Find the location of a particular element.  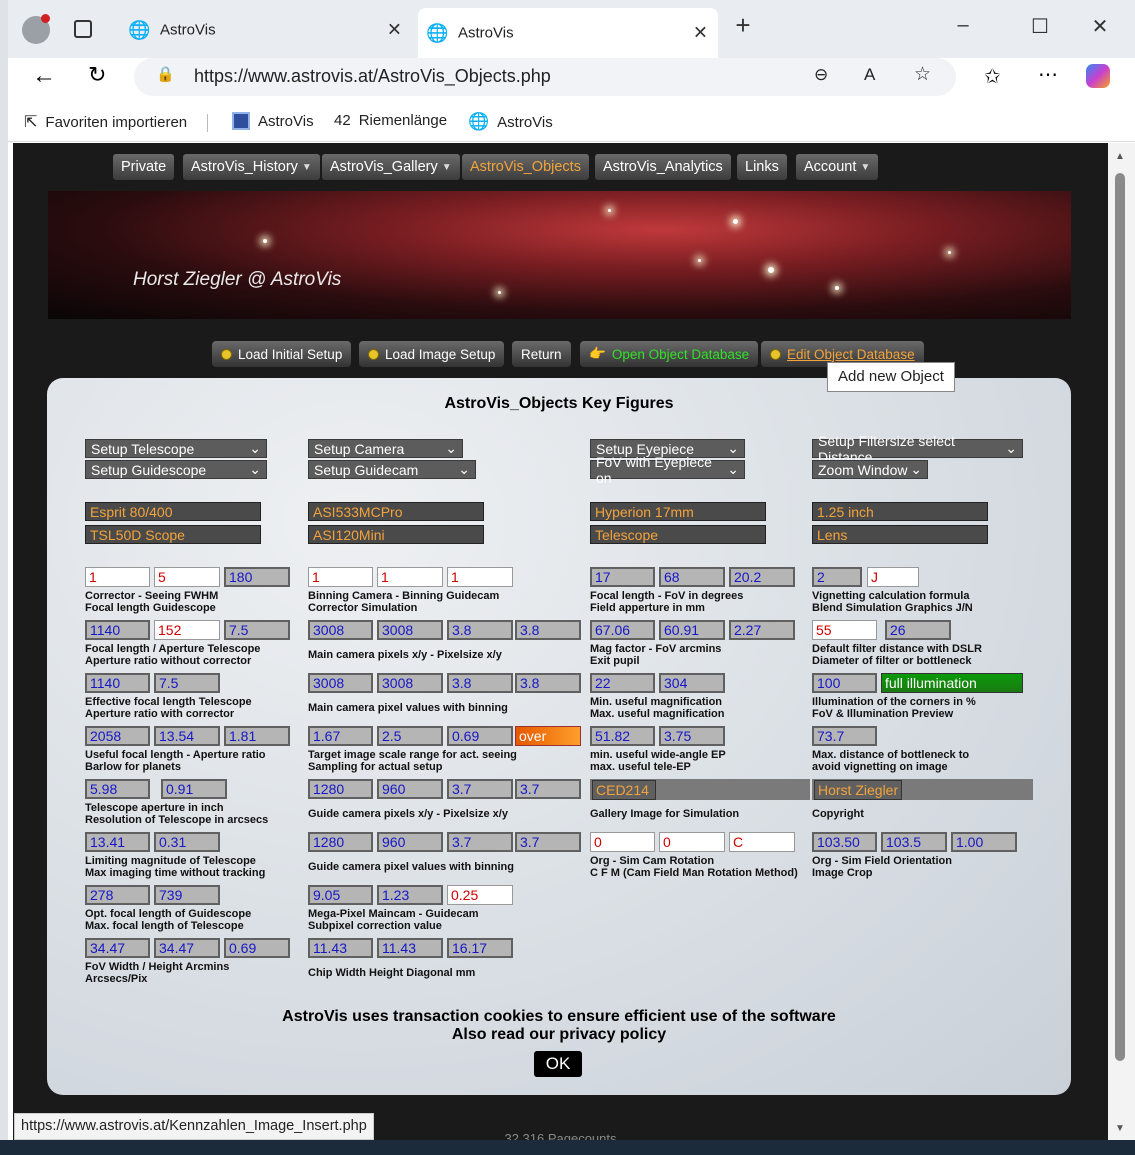

tab-actions-icon is located at coordinates (83, 29).